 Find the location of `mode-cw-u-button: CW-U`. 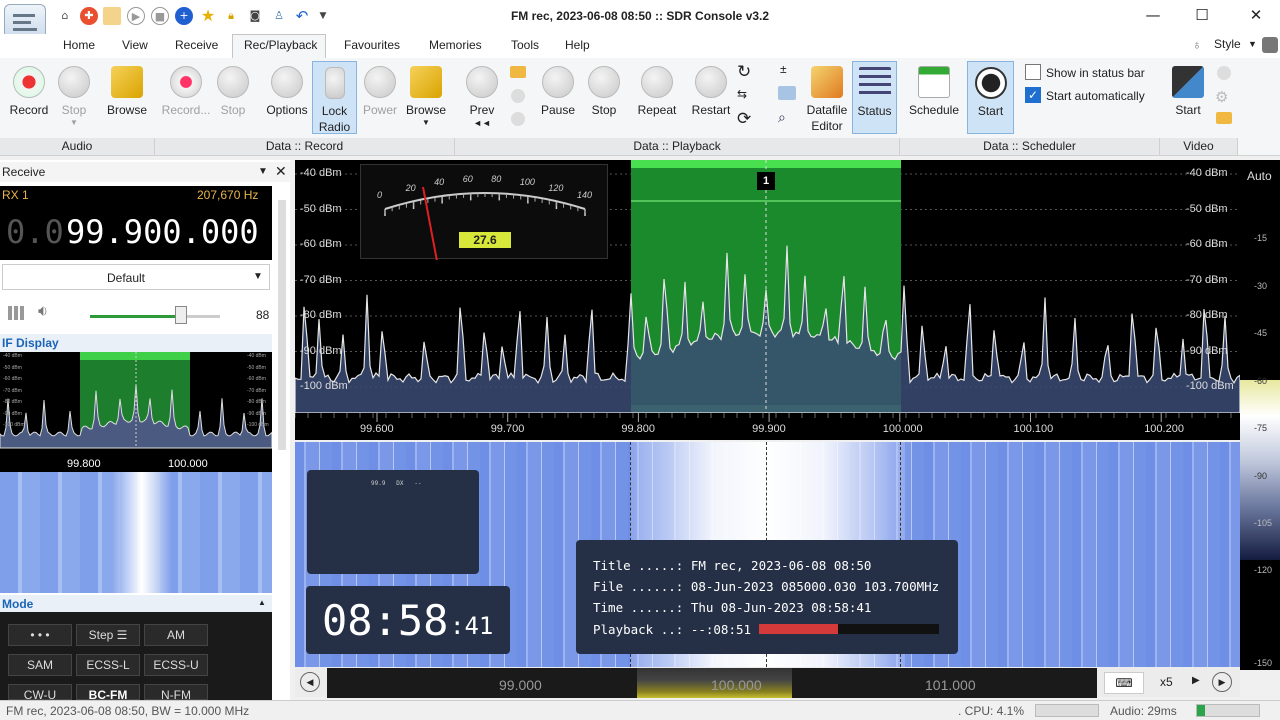

mode-cw-u-button: CW-U is located at coordinates (40, 692).